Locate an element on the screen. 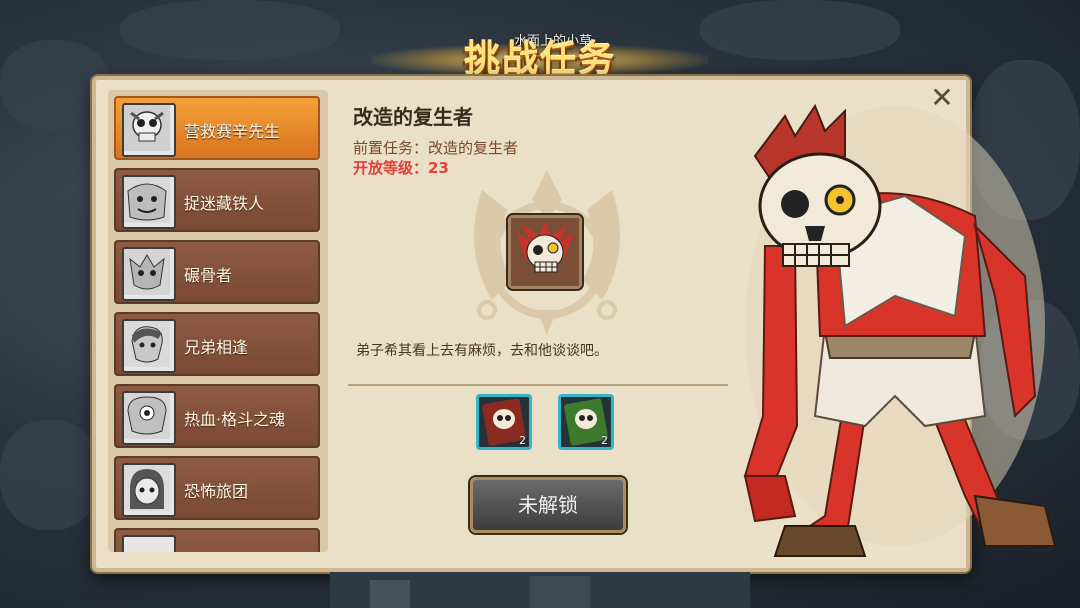  girl-portrait-icon is located at coordinates (149, 490).